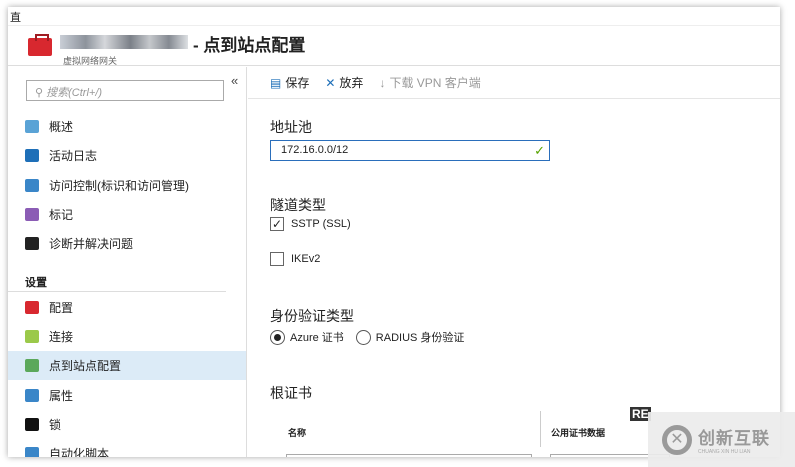 Image resolution: width=795 pixels, height=467 pixels. Describe the element at coordinates (127, 366) in the screenshot. I see `sidebar-item: 点到站点配置` at that location.